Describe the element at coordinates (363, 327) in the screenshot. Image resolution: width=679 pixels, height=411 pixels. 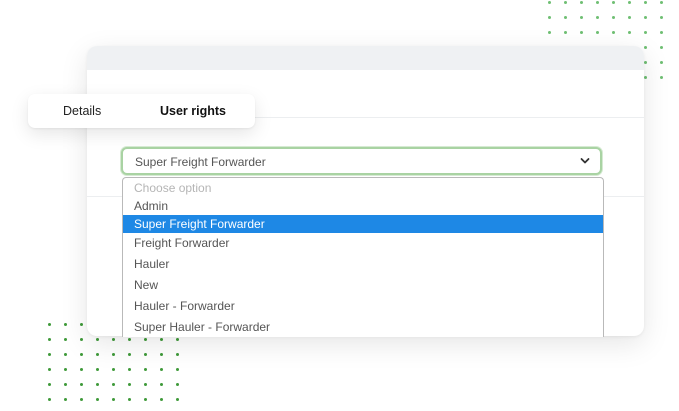
I see `option-super-hauler-forwarder: Super Hauler - Forwarder` at that location.